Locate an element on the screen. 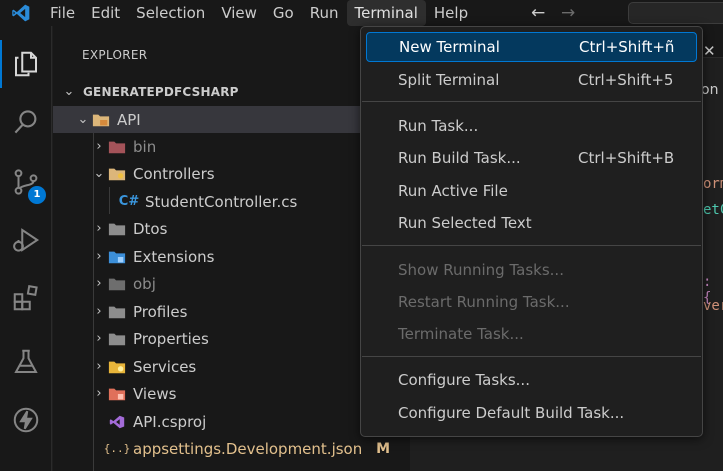 The width and height of the screenshot is (723, 471). menu-item-shortcut: Ctrl+Shift+B is located at coordinates (626, 158).